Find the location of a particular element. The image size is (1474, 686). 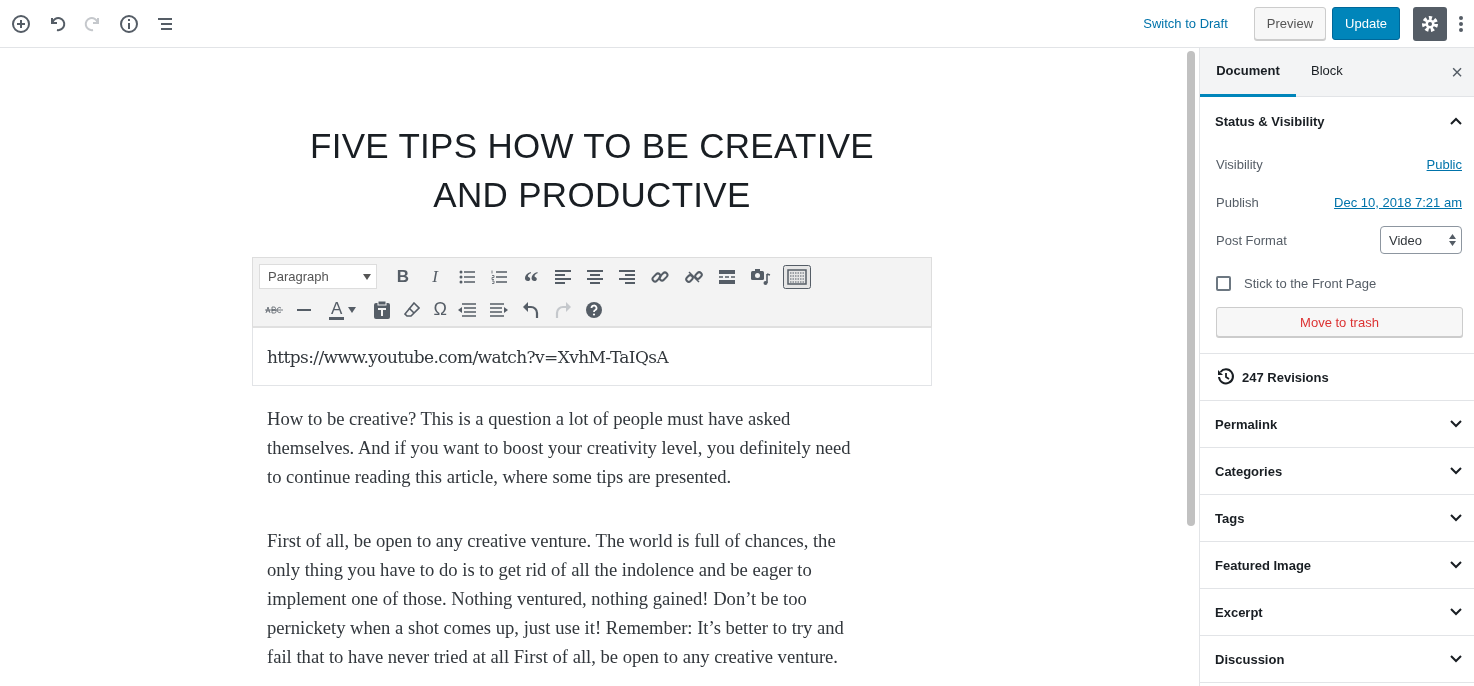

sidebar-tab: Document is located at coordinates (1248, 72).